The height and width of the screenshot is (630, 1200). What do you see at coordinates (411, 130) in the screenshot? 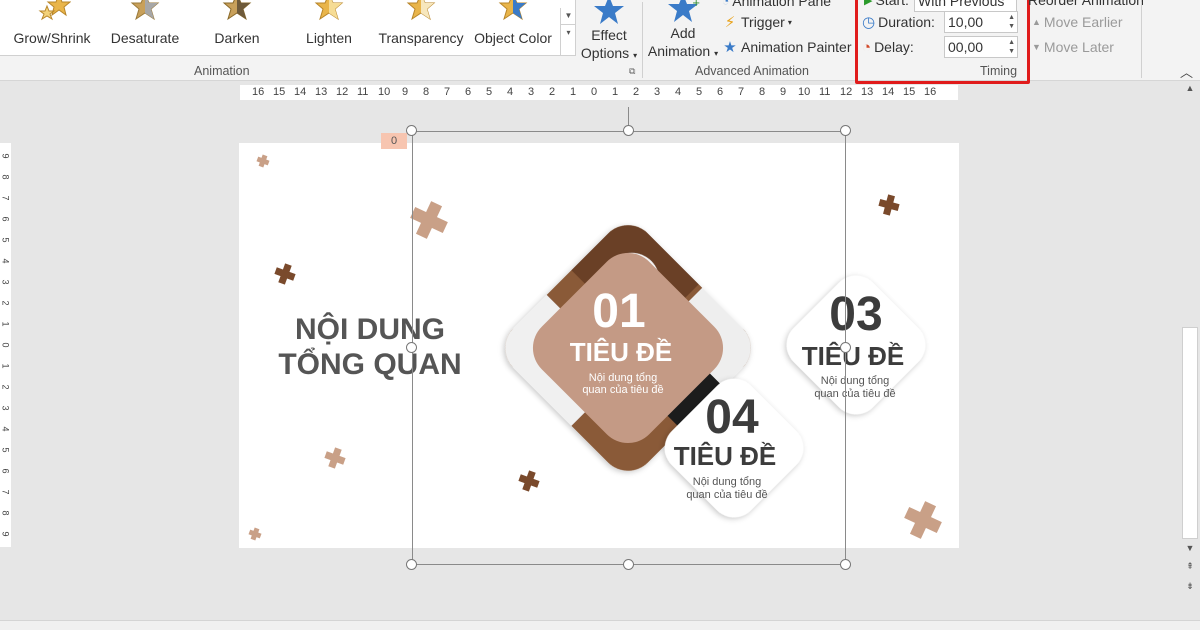
I see `resize-handle-tl` at bounding box center [411, 130].